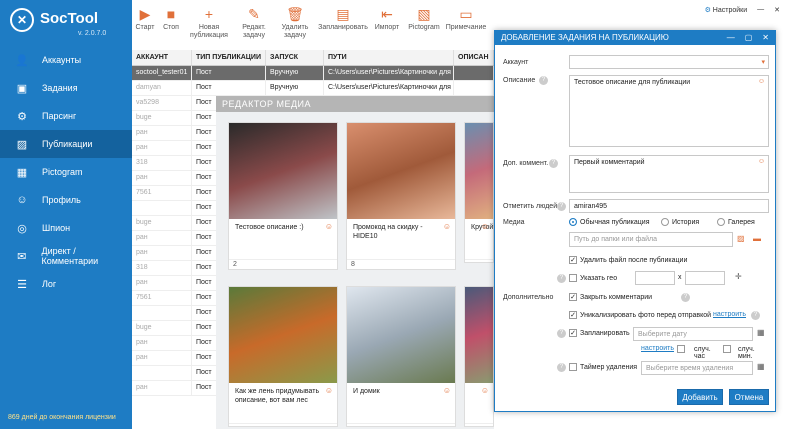  I want to click on add-button: Добавить, so click(700, 397).